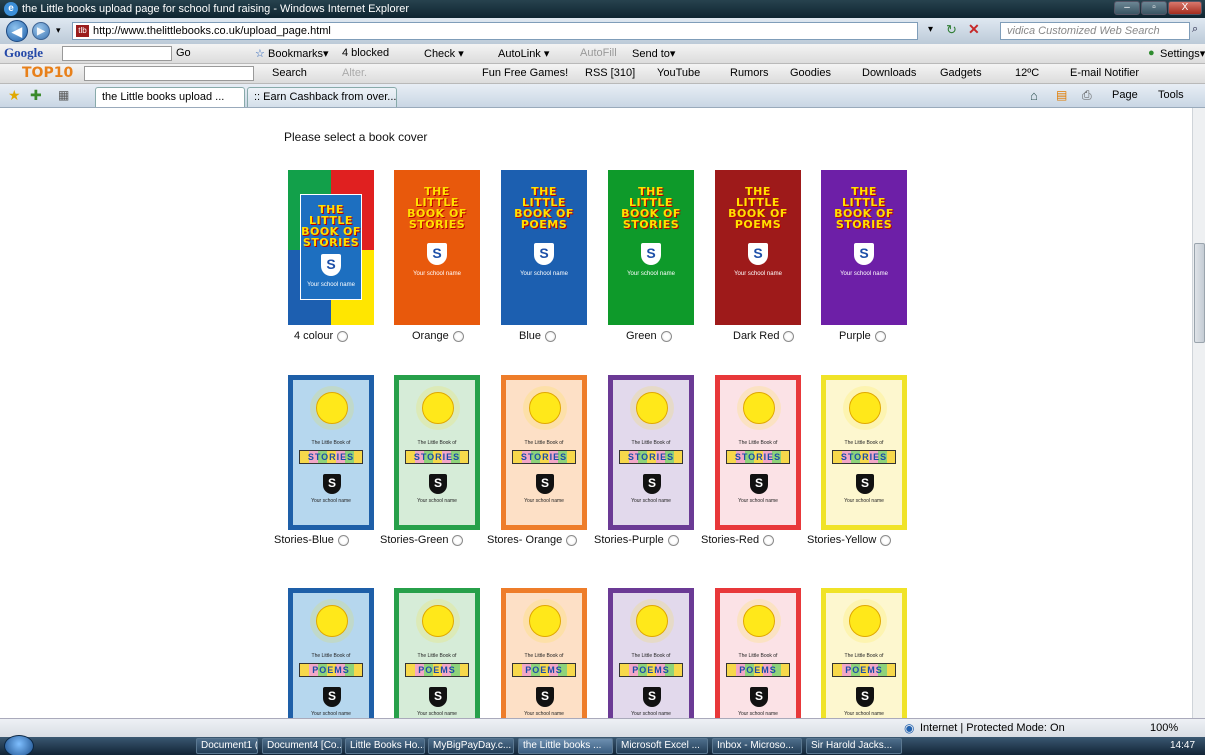 Image resolution: width=1205 pixels, height=755 pixels. Describe the element at coordinates (1027, 73) in the screenshot. I see `weather-link: 12ºC` at that location.